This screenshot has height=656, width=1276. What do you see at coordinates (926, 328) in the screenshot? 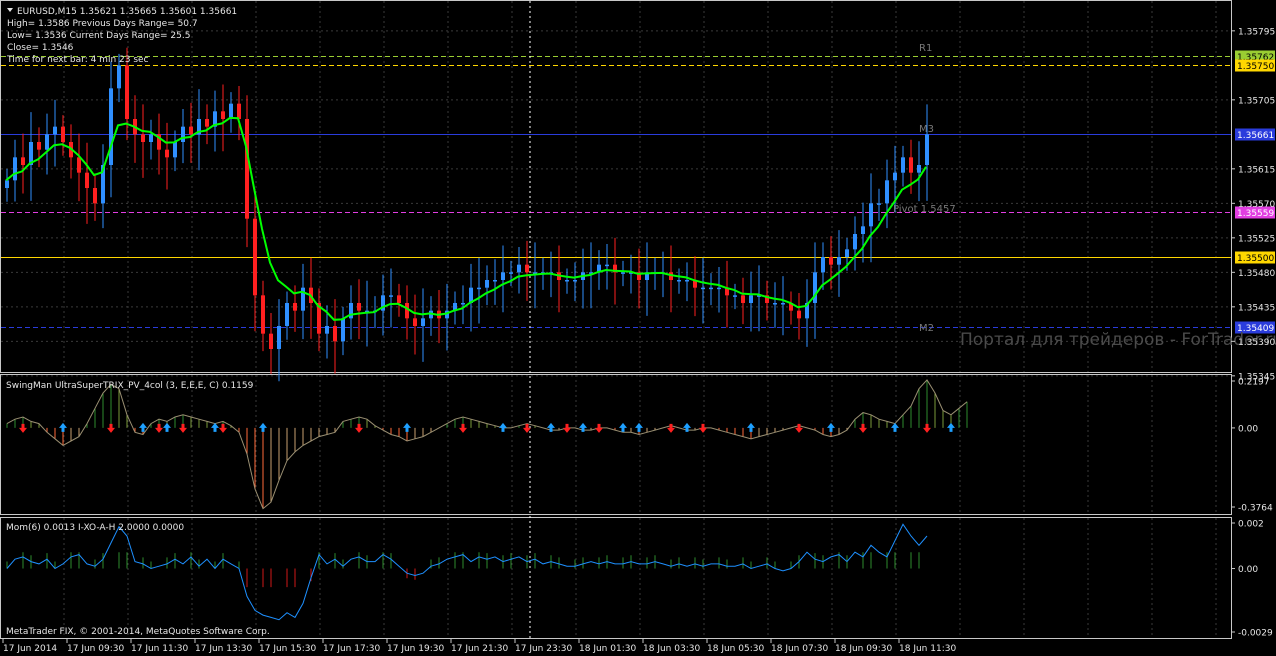
I see `m2-label: M2` at bounding box center [926, 328].